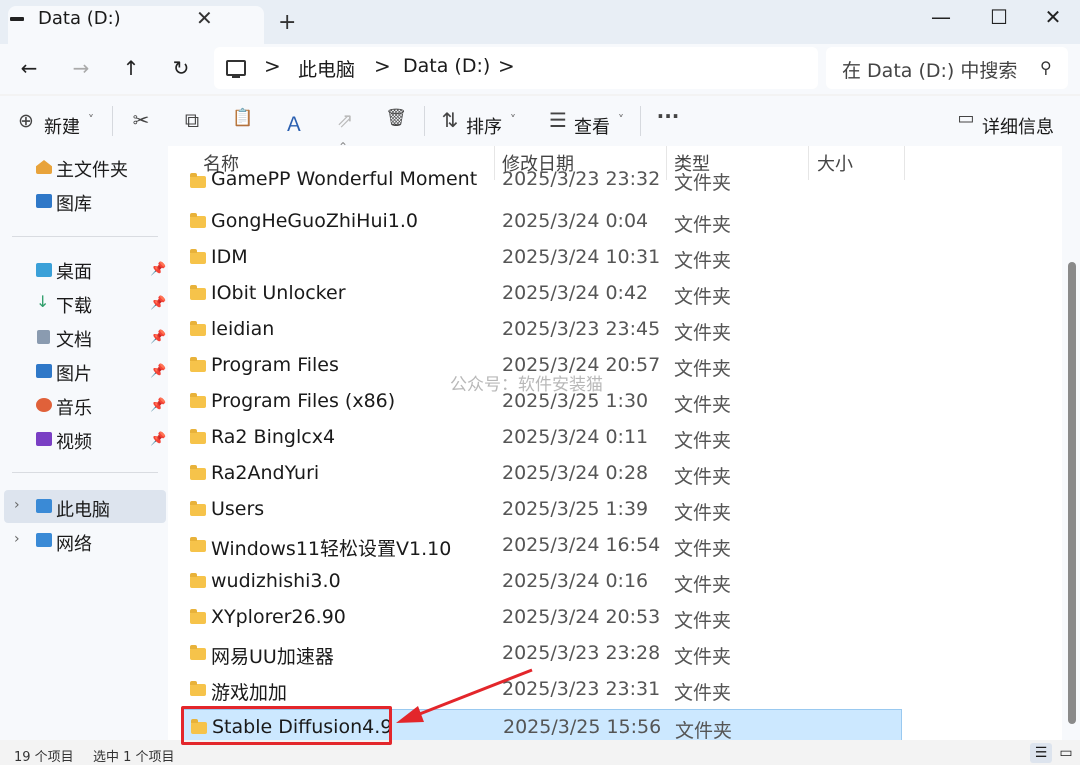 Image resolution: width=1080 pixels, height=765 pixels. What do you see at coordinates (668, 116) in the screenshot?
I see `more-options-button: ···` at bounding box center [668, 116].